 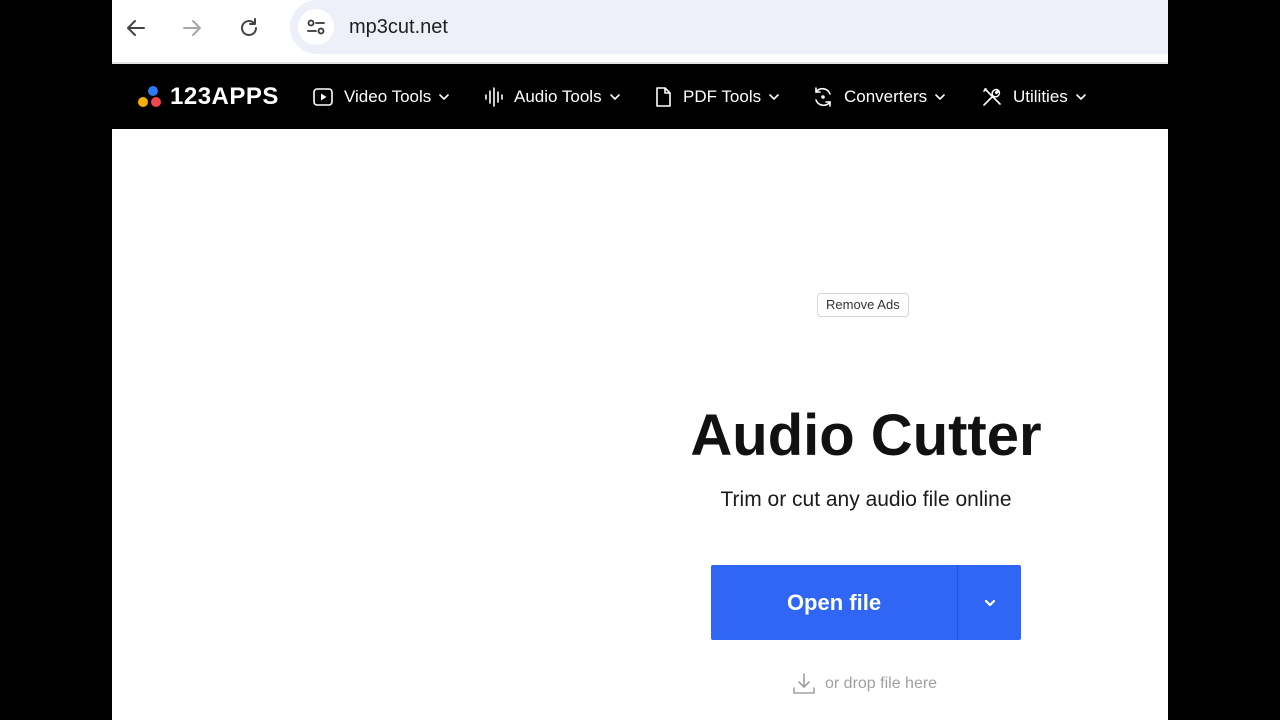 What do you see at coordinates (823, 97) in the screenshot?
I see `convert-icon` at bounding box center [823, 97].